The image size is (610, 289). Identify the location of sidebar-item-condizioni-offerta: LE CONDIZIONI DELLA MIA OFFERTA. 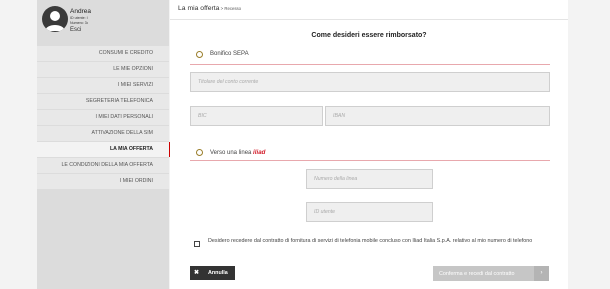
(103, 165).